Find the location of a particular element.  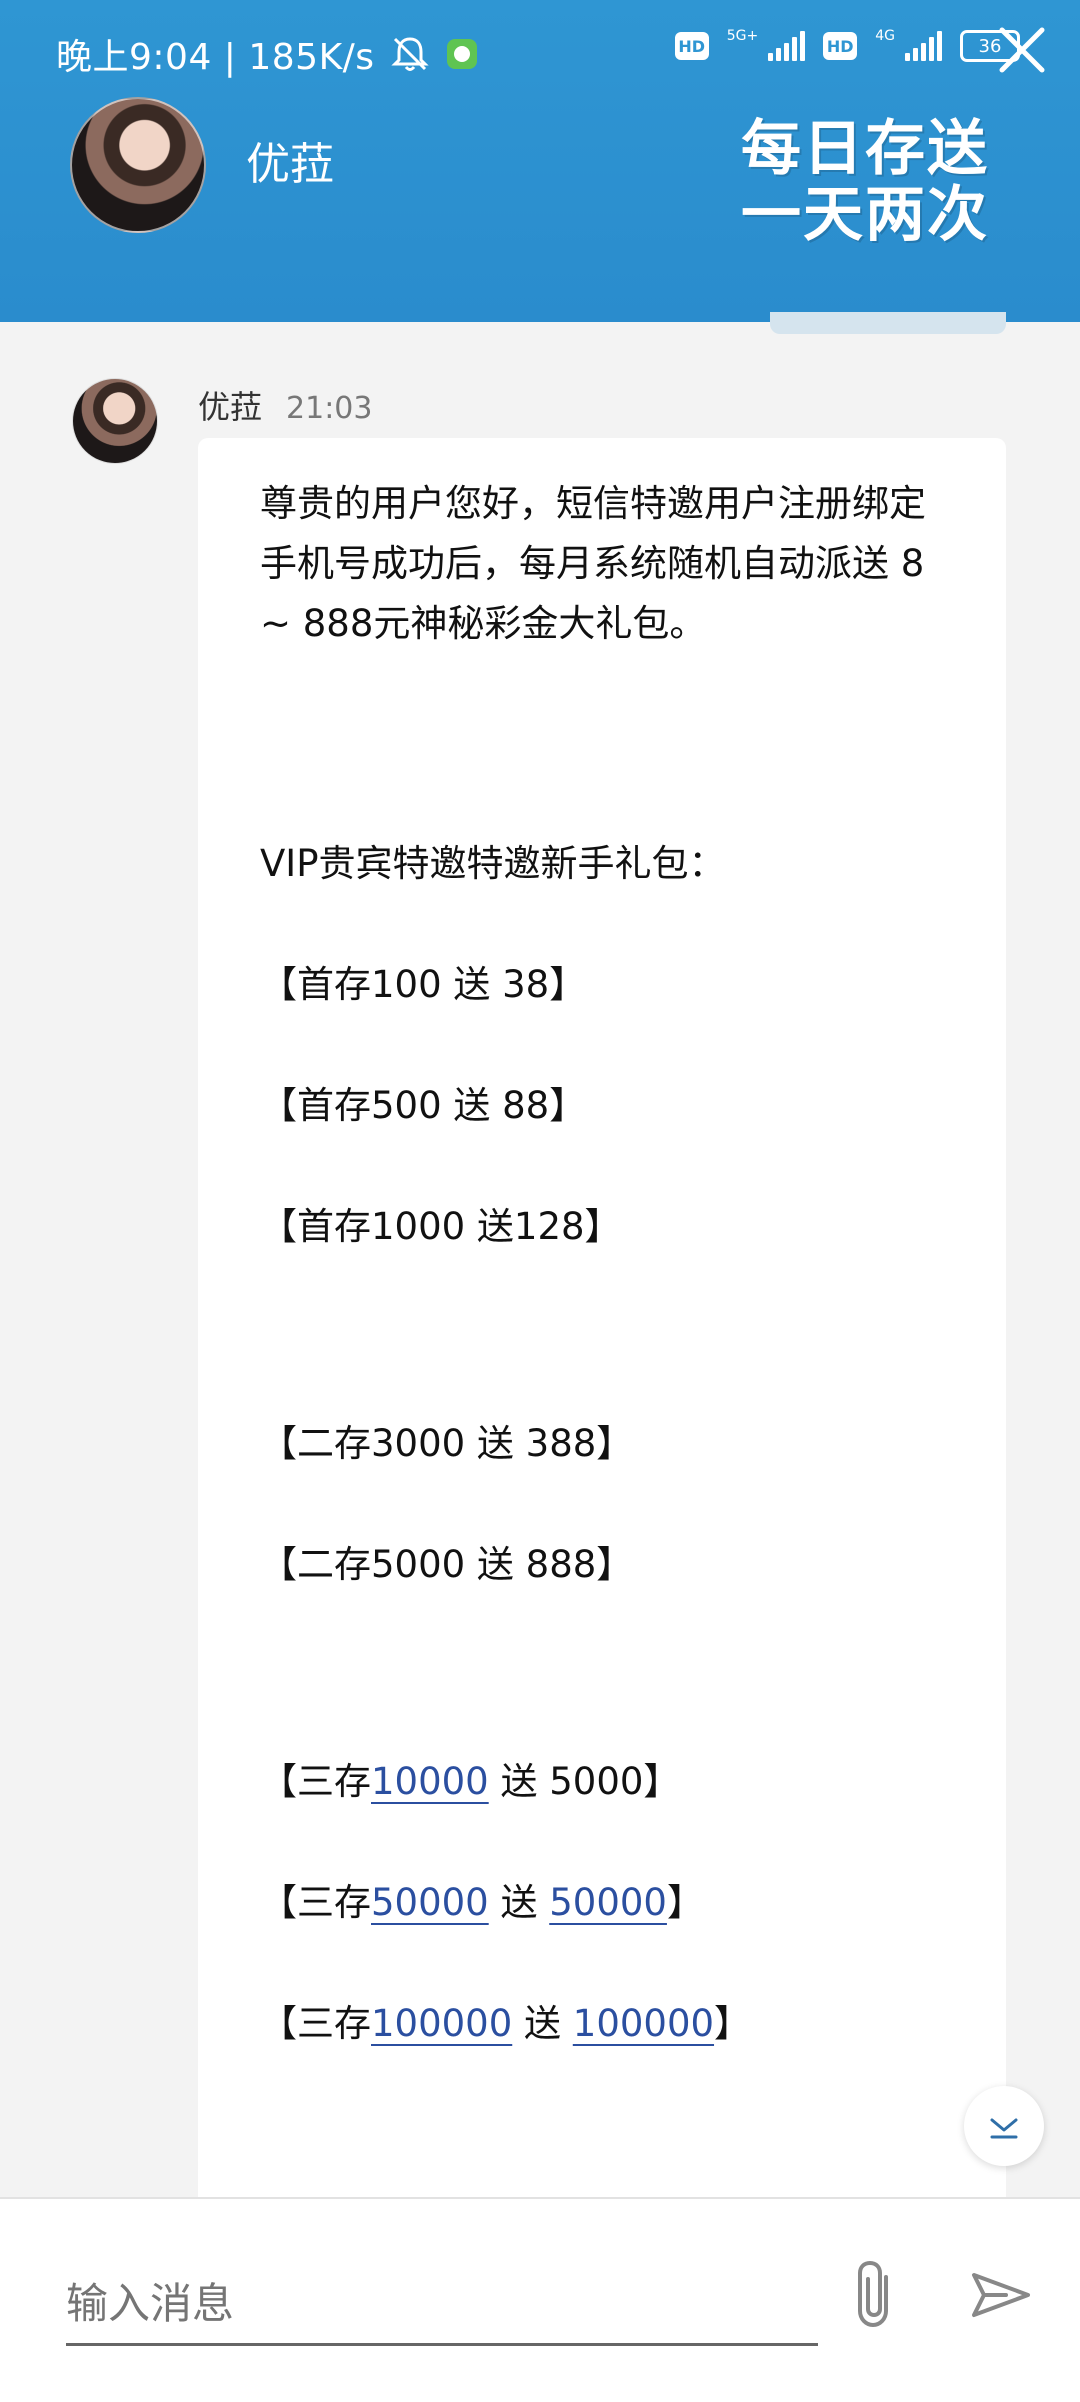

message-input is located at coordinates (442, 2304).